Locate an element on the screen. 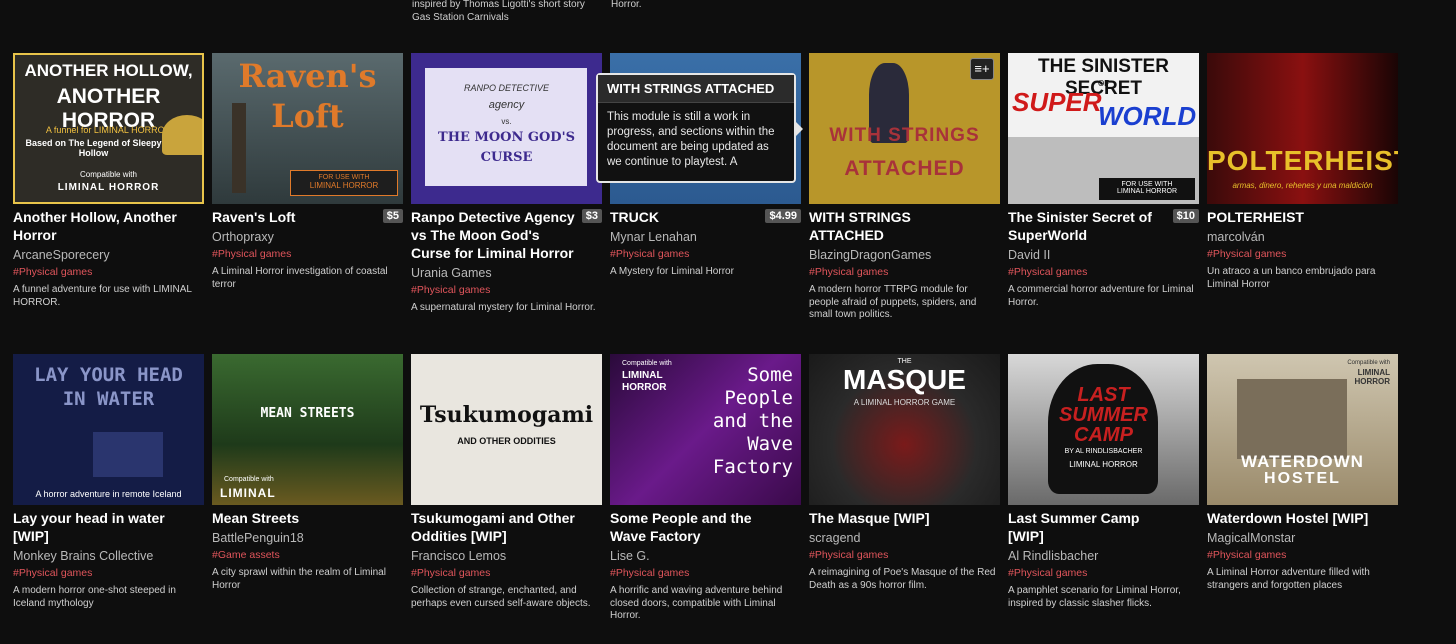  game-author-link: Monkey Brains Collective is located at coordinates (108, 556).